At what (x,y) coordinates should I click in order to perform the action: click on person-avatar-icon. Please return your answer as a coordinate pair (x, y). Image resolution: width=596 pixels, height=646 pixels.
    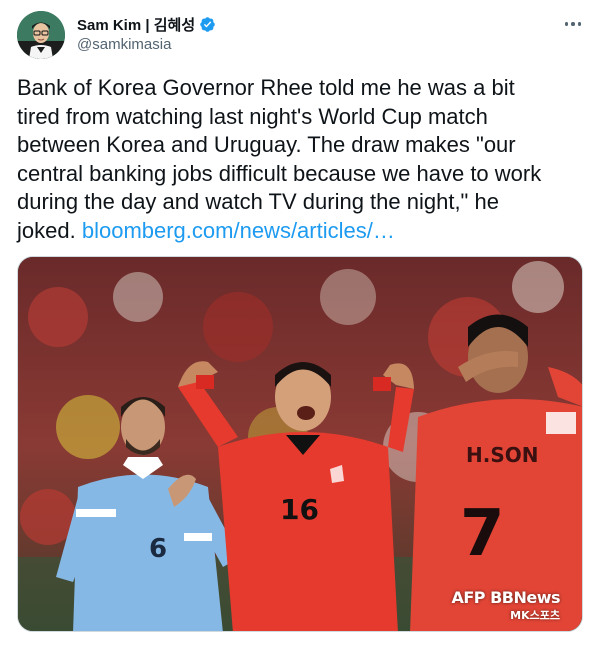
    Looking at the image, I should click on (41, 35).